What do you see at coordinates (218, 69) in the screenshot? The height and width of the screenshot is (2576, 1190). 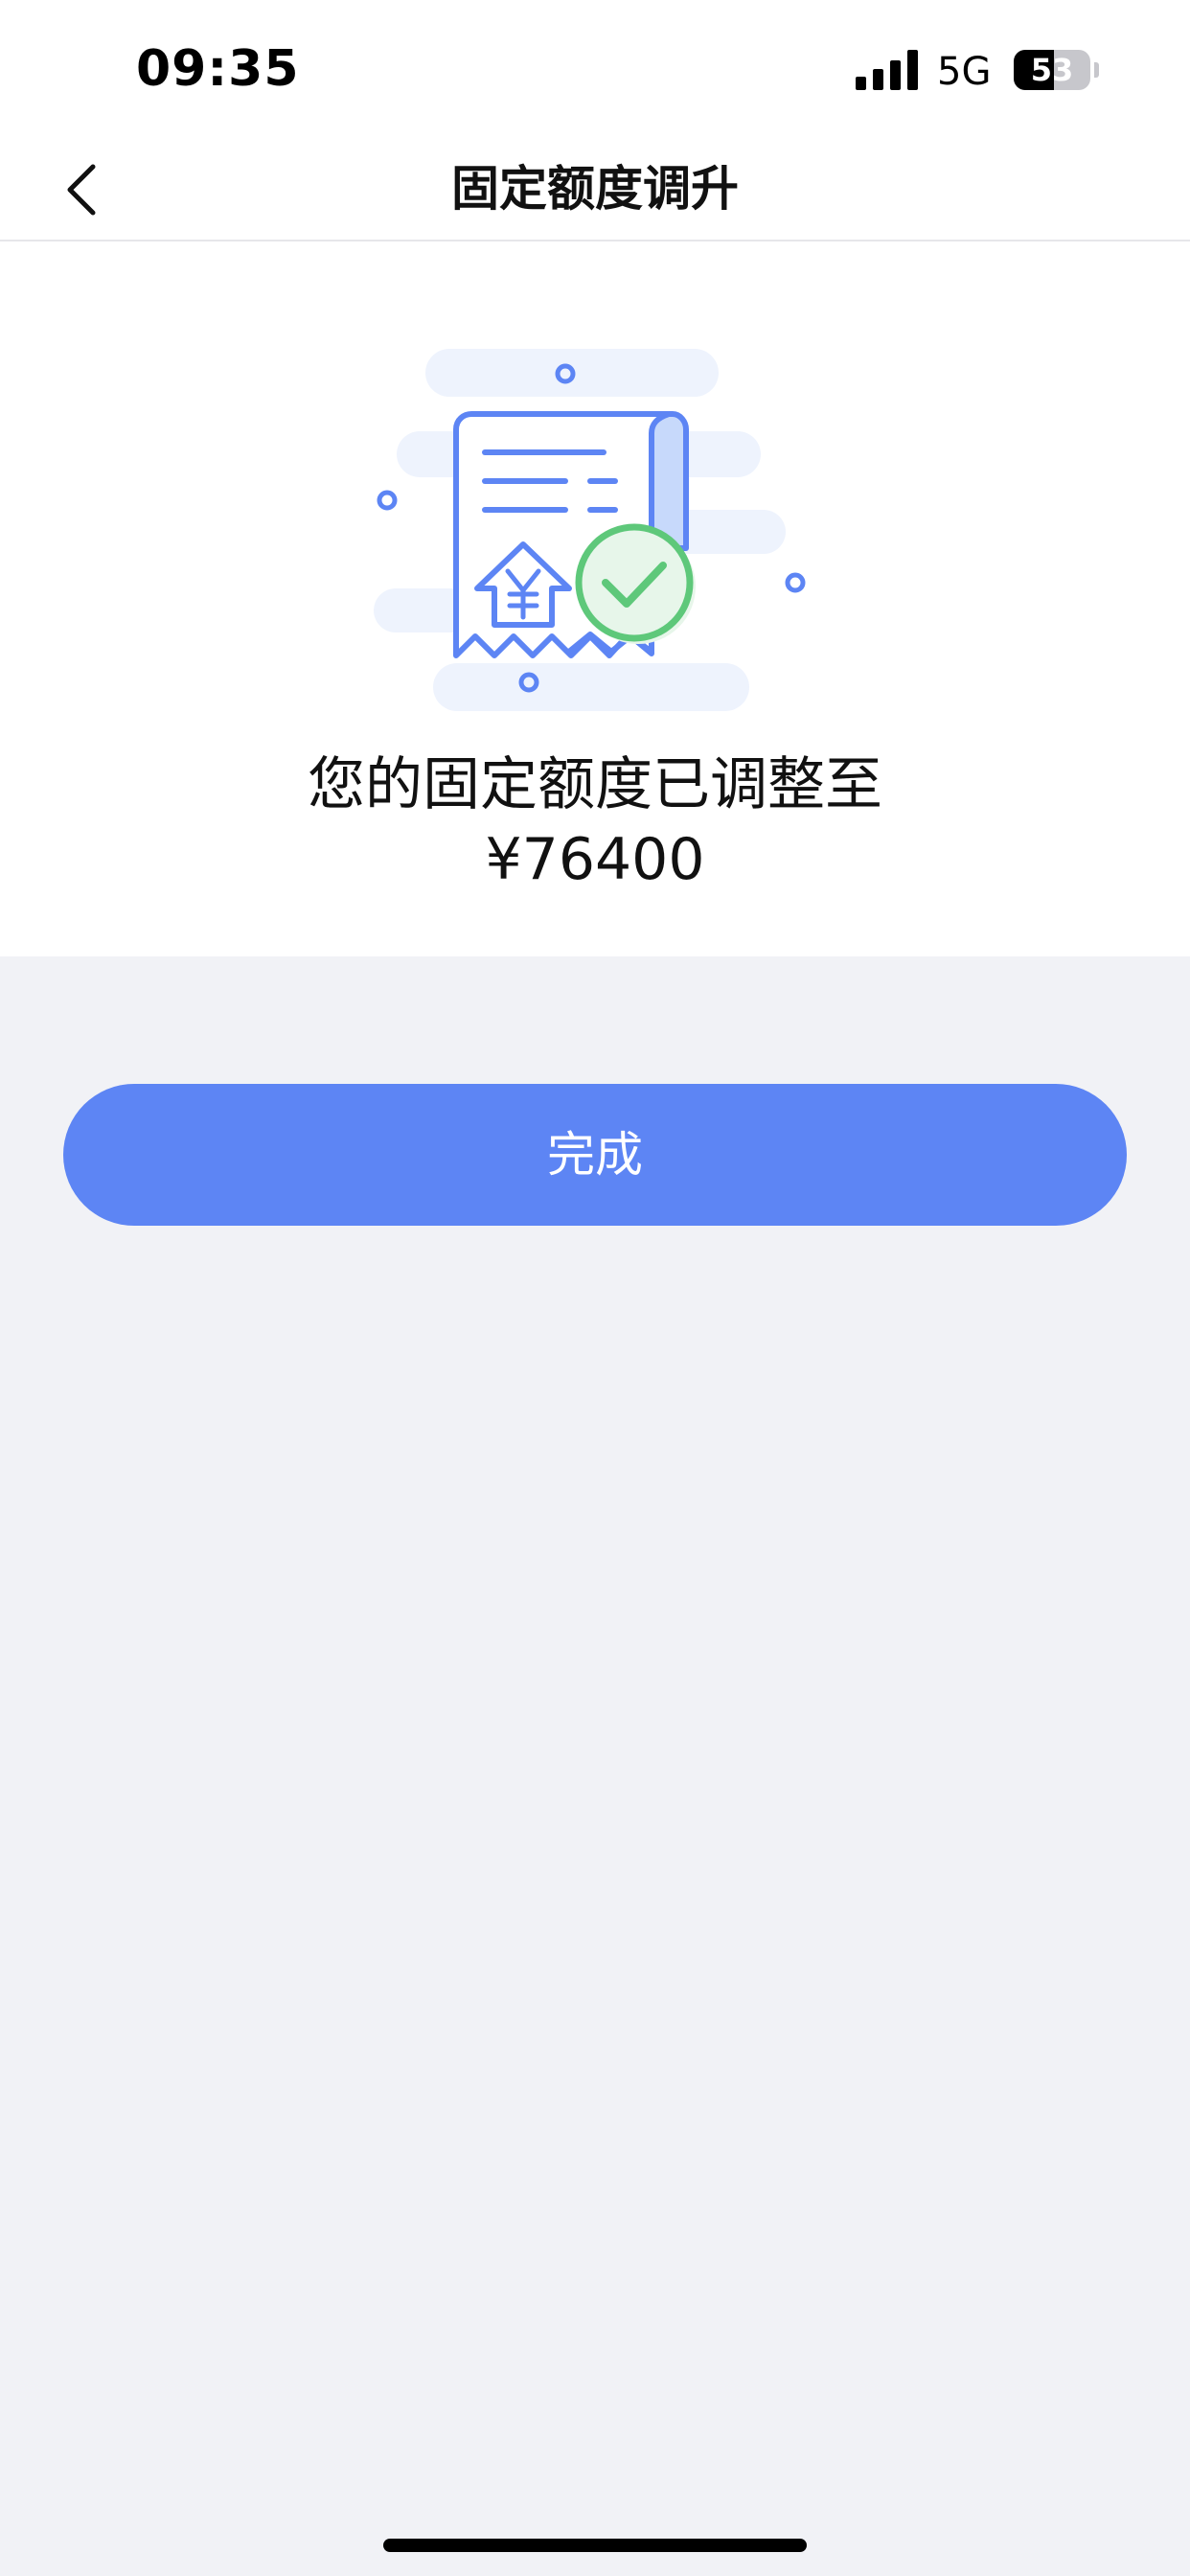 I see `status-time: 09:35` at bounding box center [218, 69].